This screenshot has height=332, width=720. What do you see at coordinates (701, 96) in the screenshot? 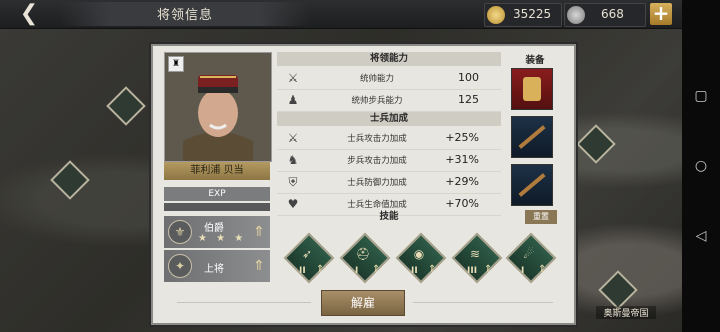
I see `recents-icon: ▢` at bounding box center [701, 96].